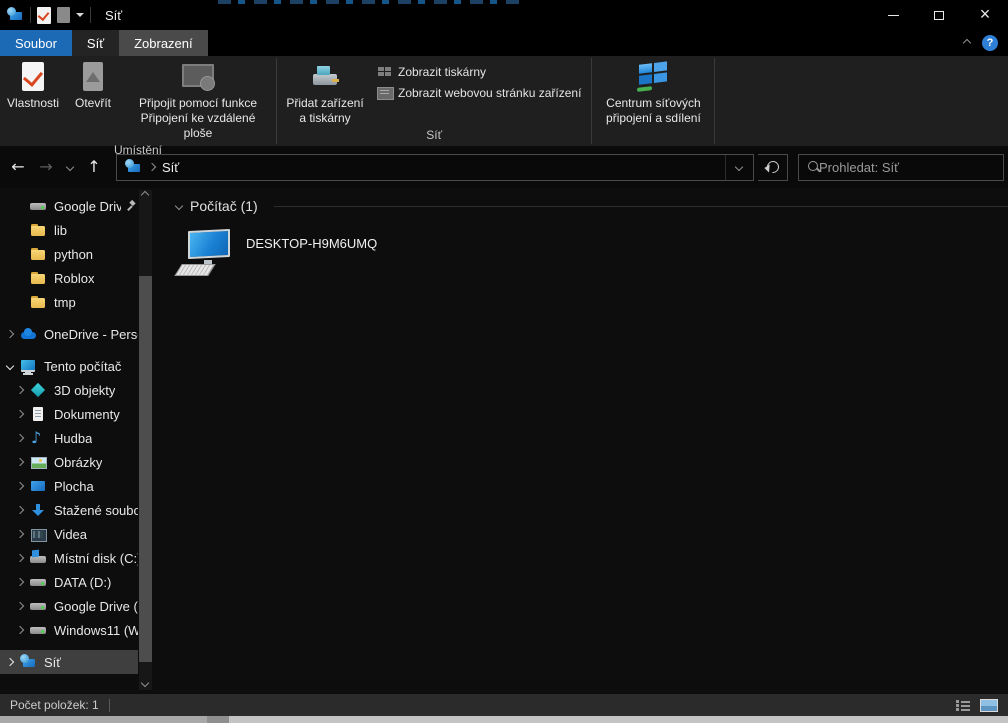 This screenshot has width=1008, height=723. Describe the element at coordinates (69, 438) in the screenshot. I see `sidebar-item-music: Hudba` at that location.